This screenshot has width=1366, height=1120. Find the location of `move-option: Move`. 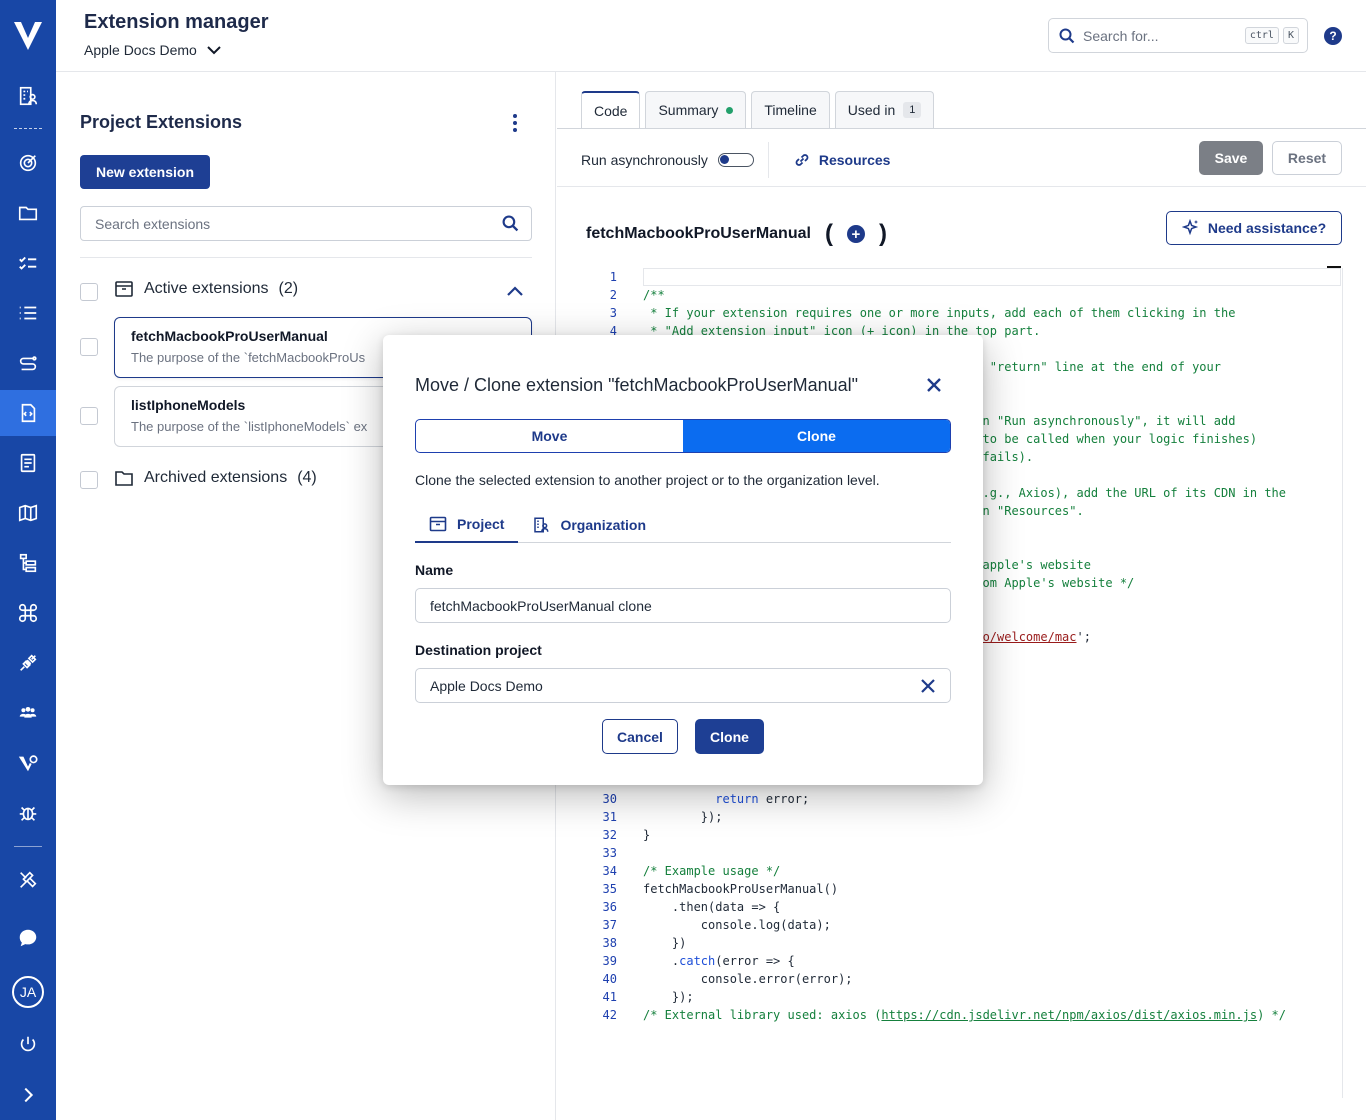

move-option: Move is located at coordinates (549, 436).